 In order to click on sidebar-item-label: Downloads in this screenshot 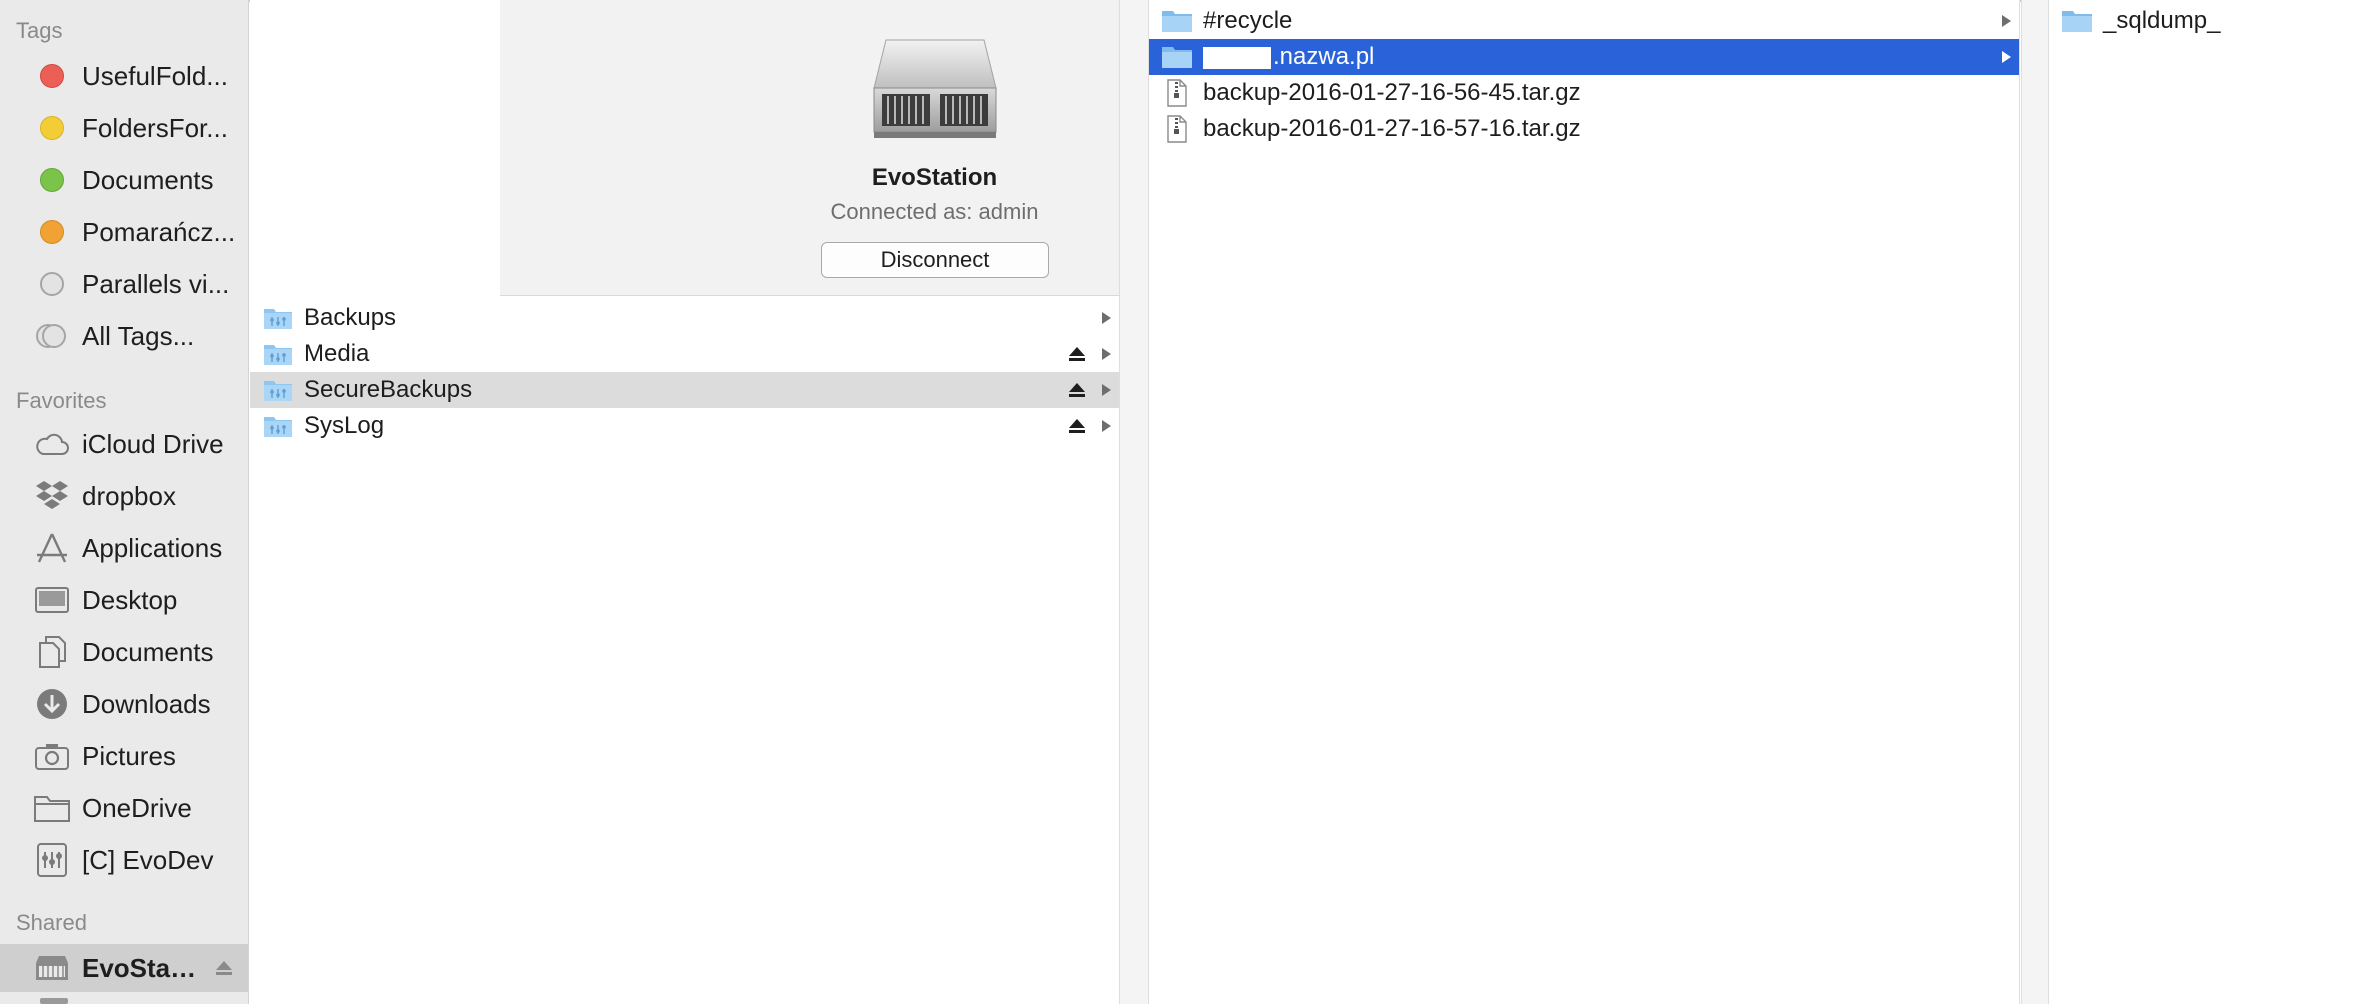, I will do `click(146, 703)`.